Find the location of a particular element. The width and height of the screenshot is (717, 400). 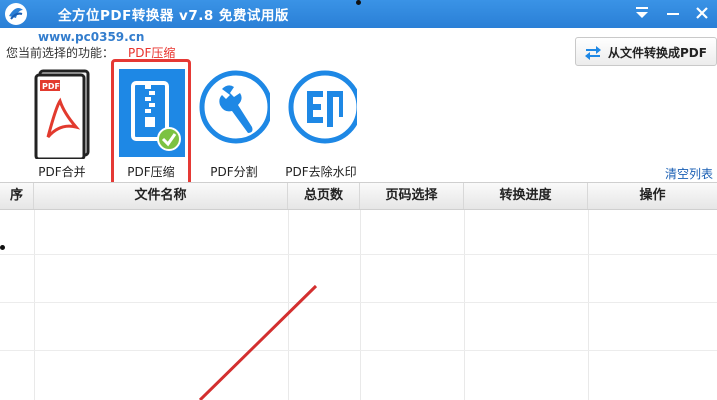

window-title: 全方位PDF转换器 v7.8 免费试用版 is located at coordinates (173, 16).